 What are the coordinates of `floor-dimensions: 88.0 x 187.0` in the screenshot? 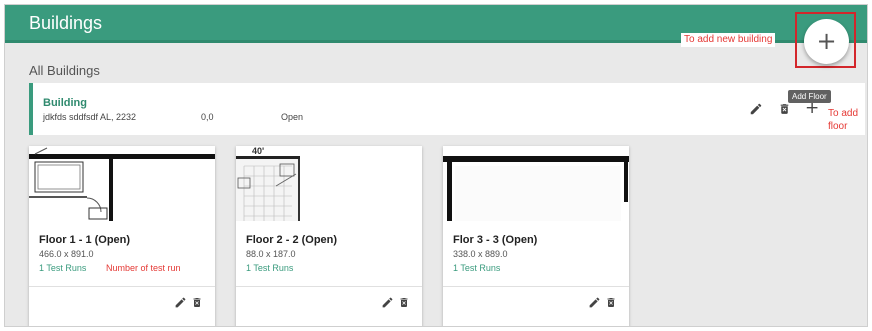 It's located at (271, 254).